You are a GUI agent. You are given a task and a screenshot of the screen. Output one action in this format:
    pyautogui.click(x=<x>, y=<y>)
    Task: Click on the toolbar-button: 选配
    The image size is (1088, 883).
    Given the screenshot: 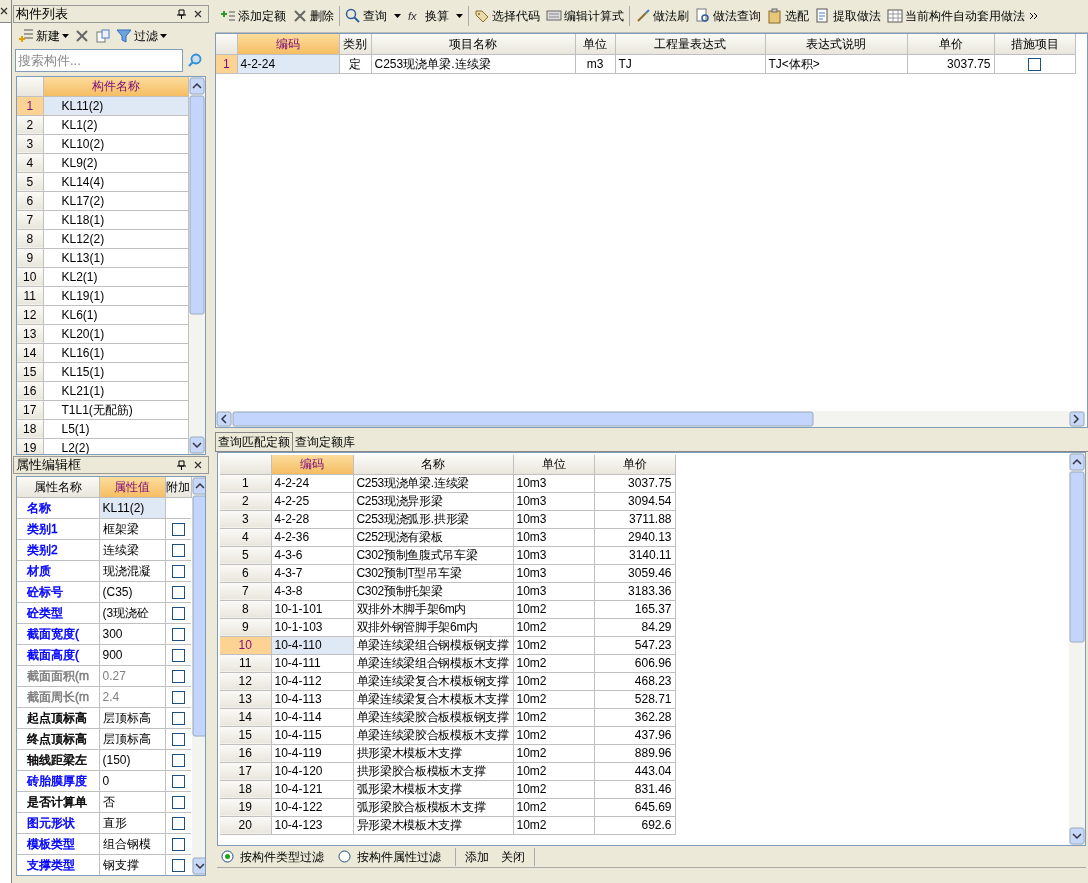 What is the action you would take?
    pyautogui.click(x=788, y=16)
    